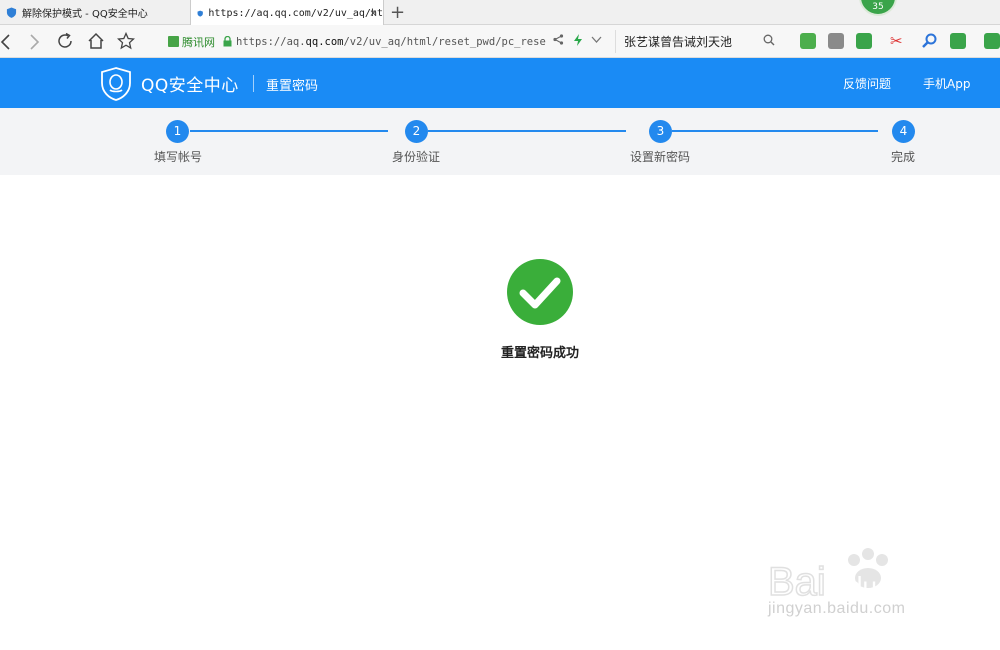  Describe the element at coordinates (253, 83) in the screenshot. I see `header-divider` at that location.